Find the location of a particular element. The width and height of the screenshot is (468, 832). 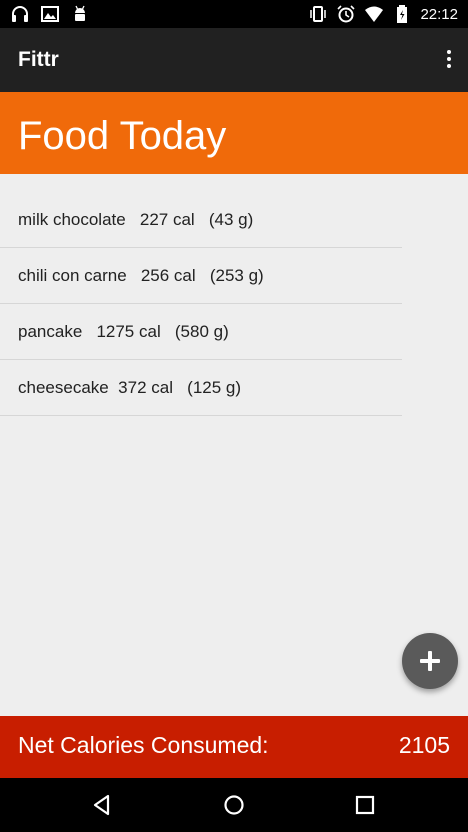

app-title: Fittr is located at coordinates (38, 59).